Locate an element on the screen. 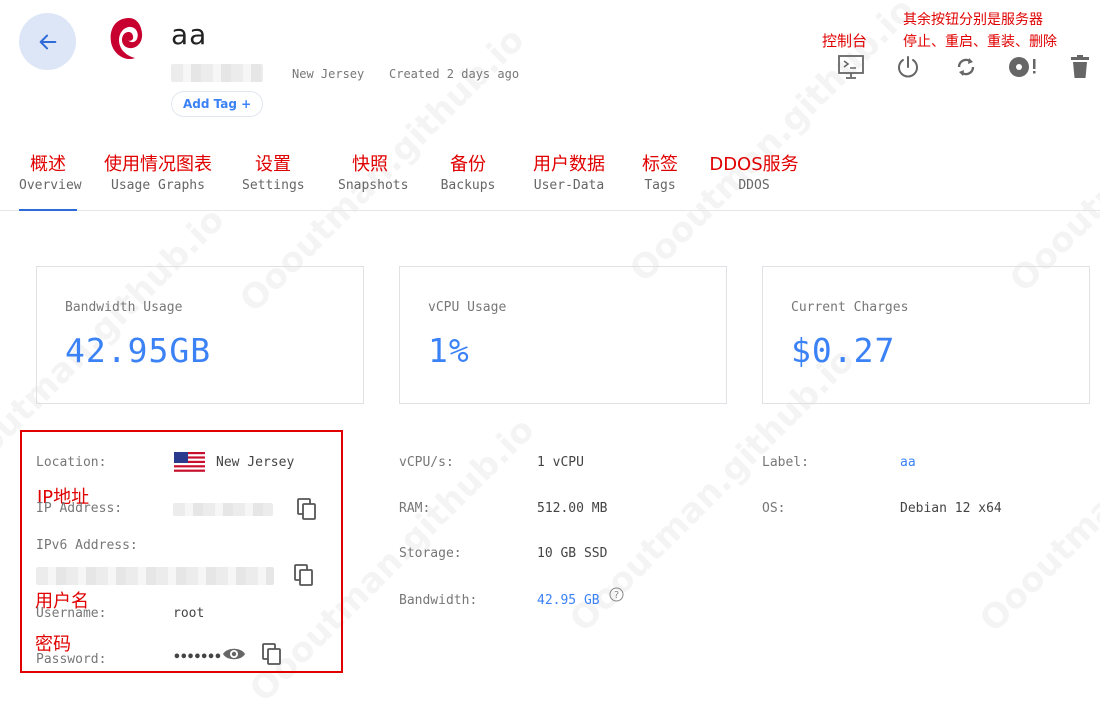 This screenshot has height=710, width=1100. bandwidth-value-link: 42.95 GB is located at coordinates (568, 600).